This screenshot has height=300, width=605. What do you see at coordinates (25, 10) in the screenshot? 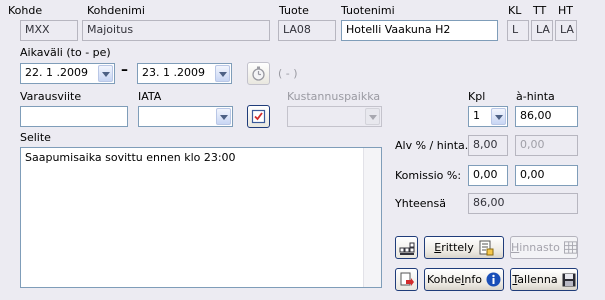
I see `kohde-label: Kohde` at bounding box center [25, 10].